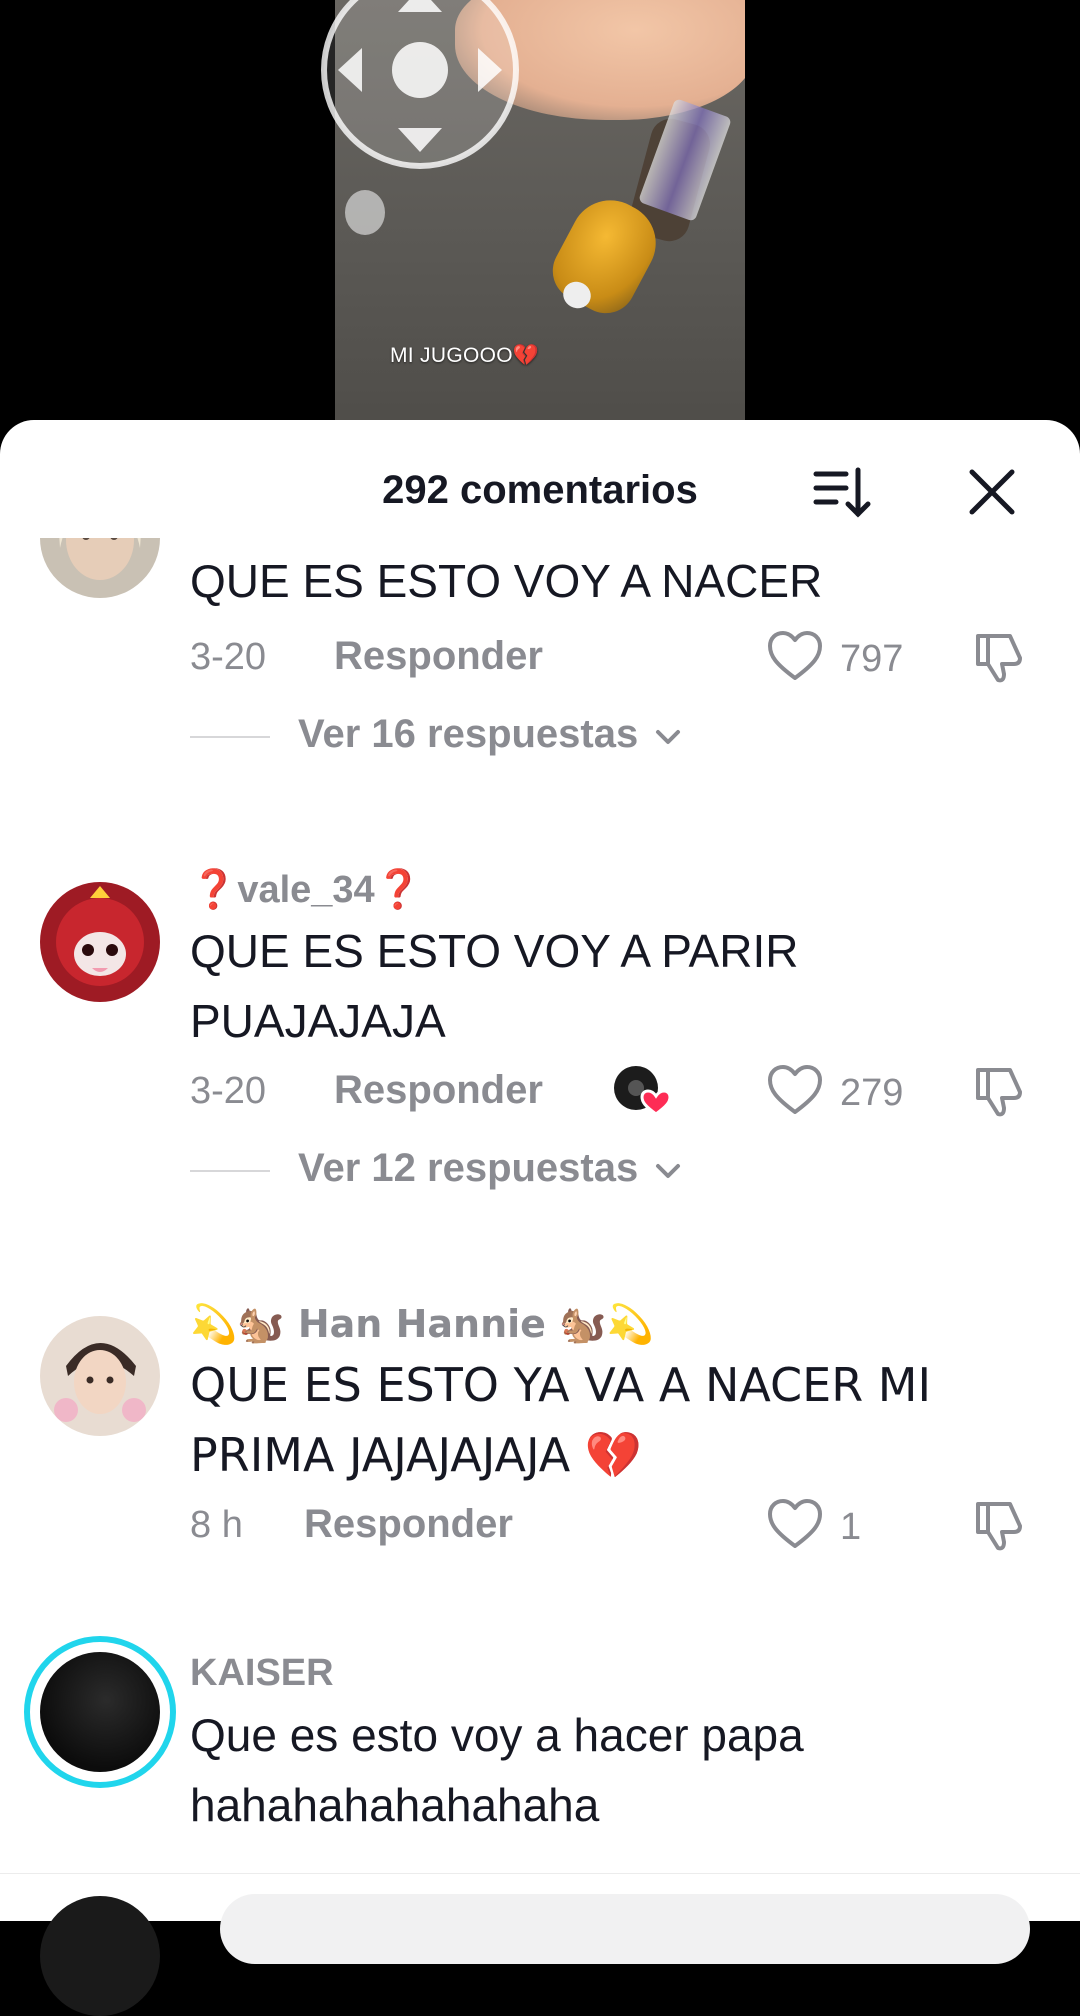  What do you see at coordinates (506, 581) in the screenshot?
I see `comment-text: QUE ES ESTO VOY A NACER` at bounding box center [506, 581].